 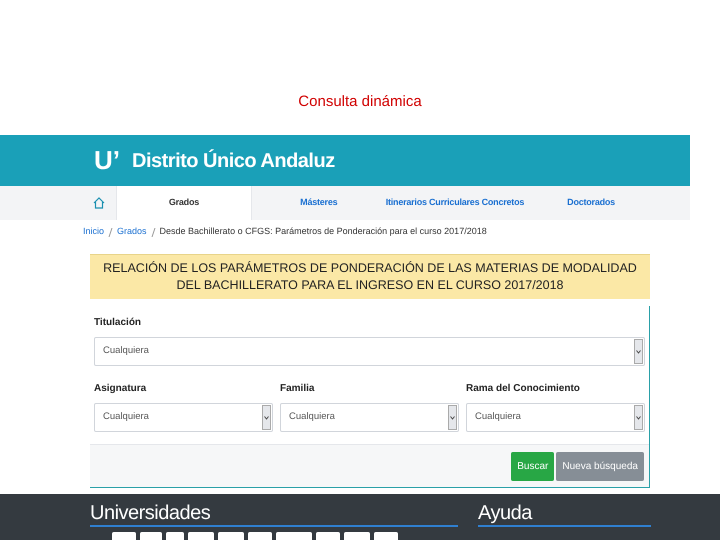 I want to click on breadcrumb-current: Desde Bachillerato o CFGS: Parámetros de Ponderación para el curso 2017/2018, so click(x=323, y=231).